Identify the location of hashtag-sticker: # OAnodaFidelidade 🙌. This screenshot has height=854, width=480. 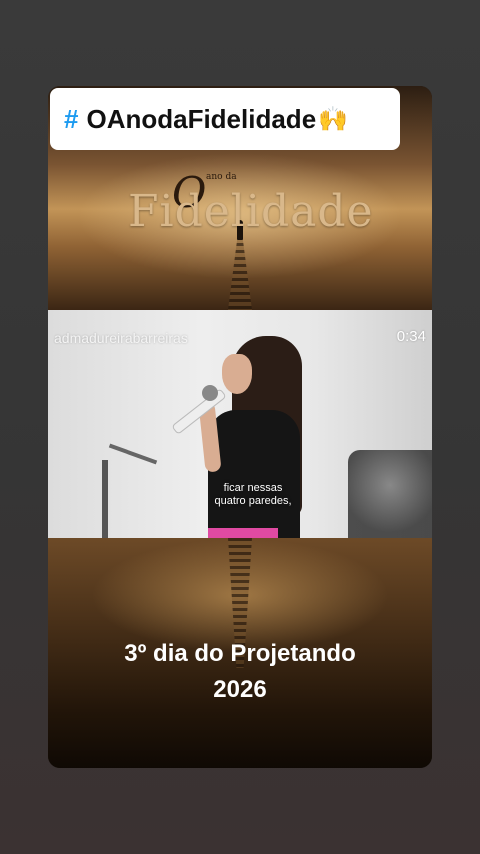
(225, 119).